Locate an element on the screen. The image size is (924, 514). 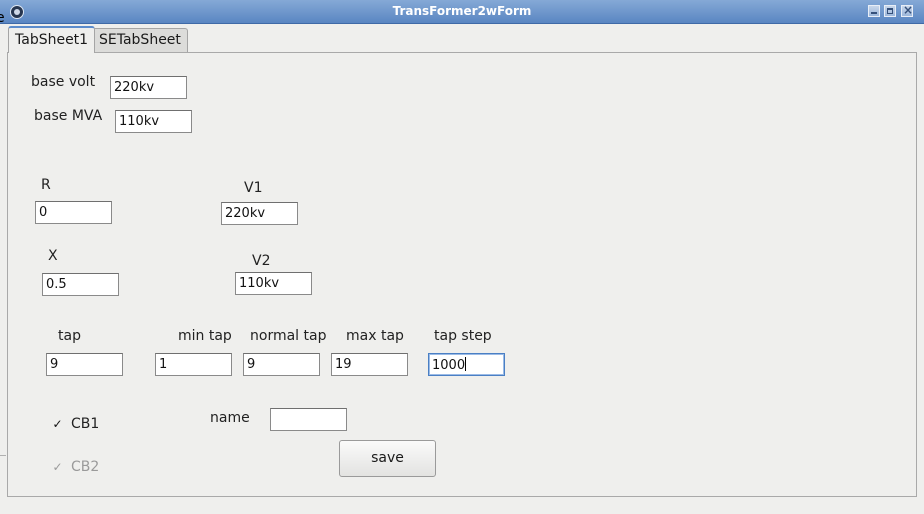
v1-label: V1 is located at coordinates (253, 188).